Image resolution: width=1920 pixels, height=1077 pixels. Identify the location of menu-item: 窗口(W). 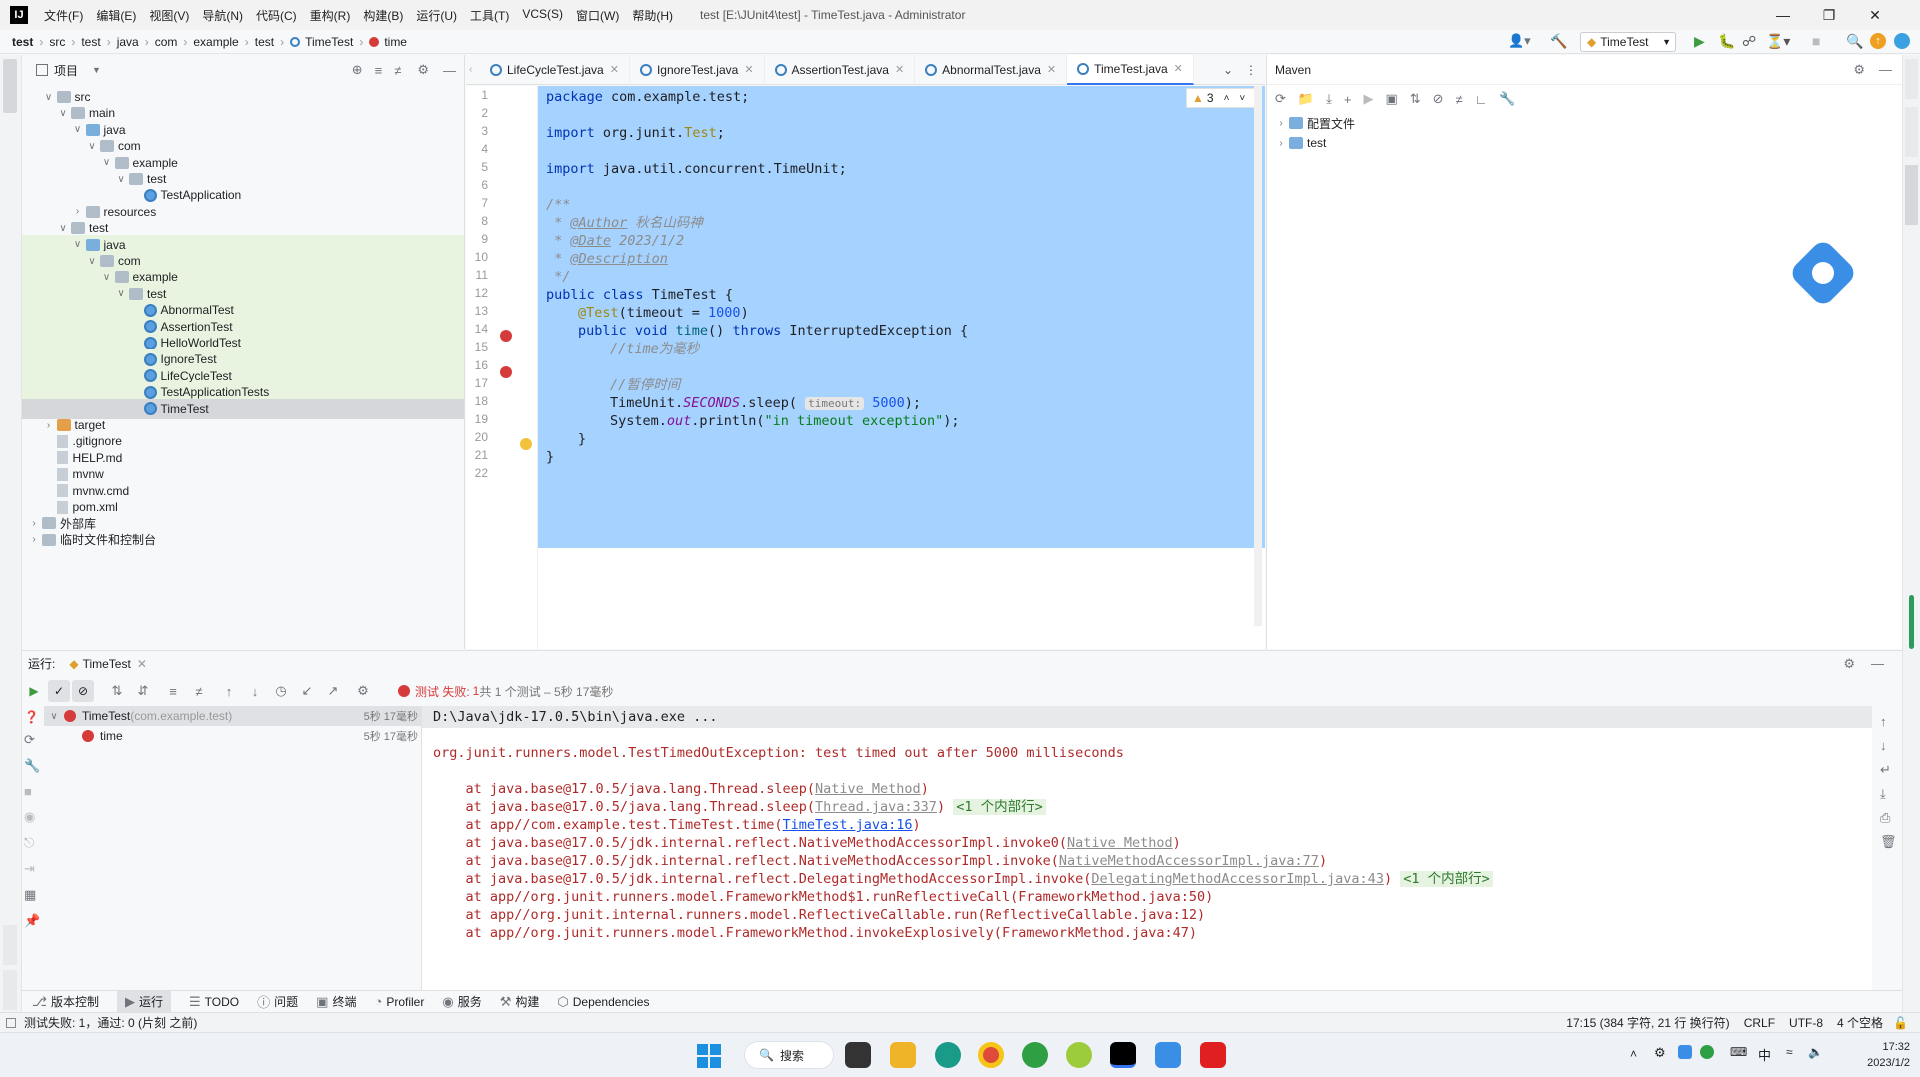
(597, 15).